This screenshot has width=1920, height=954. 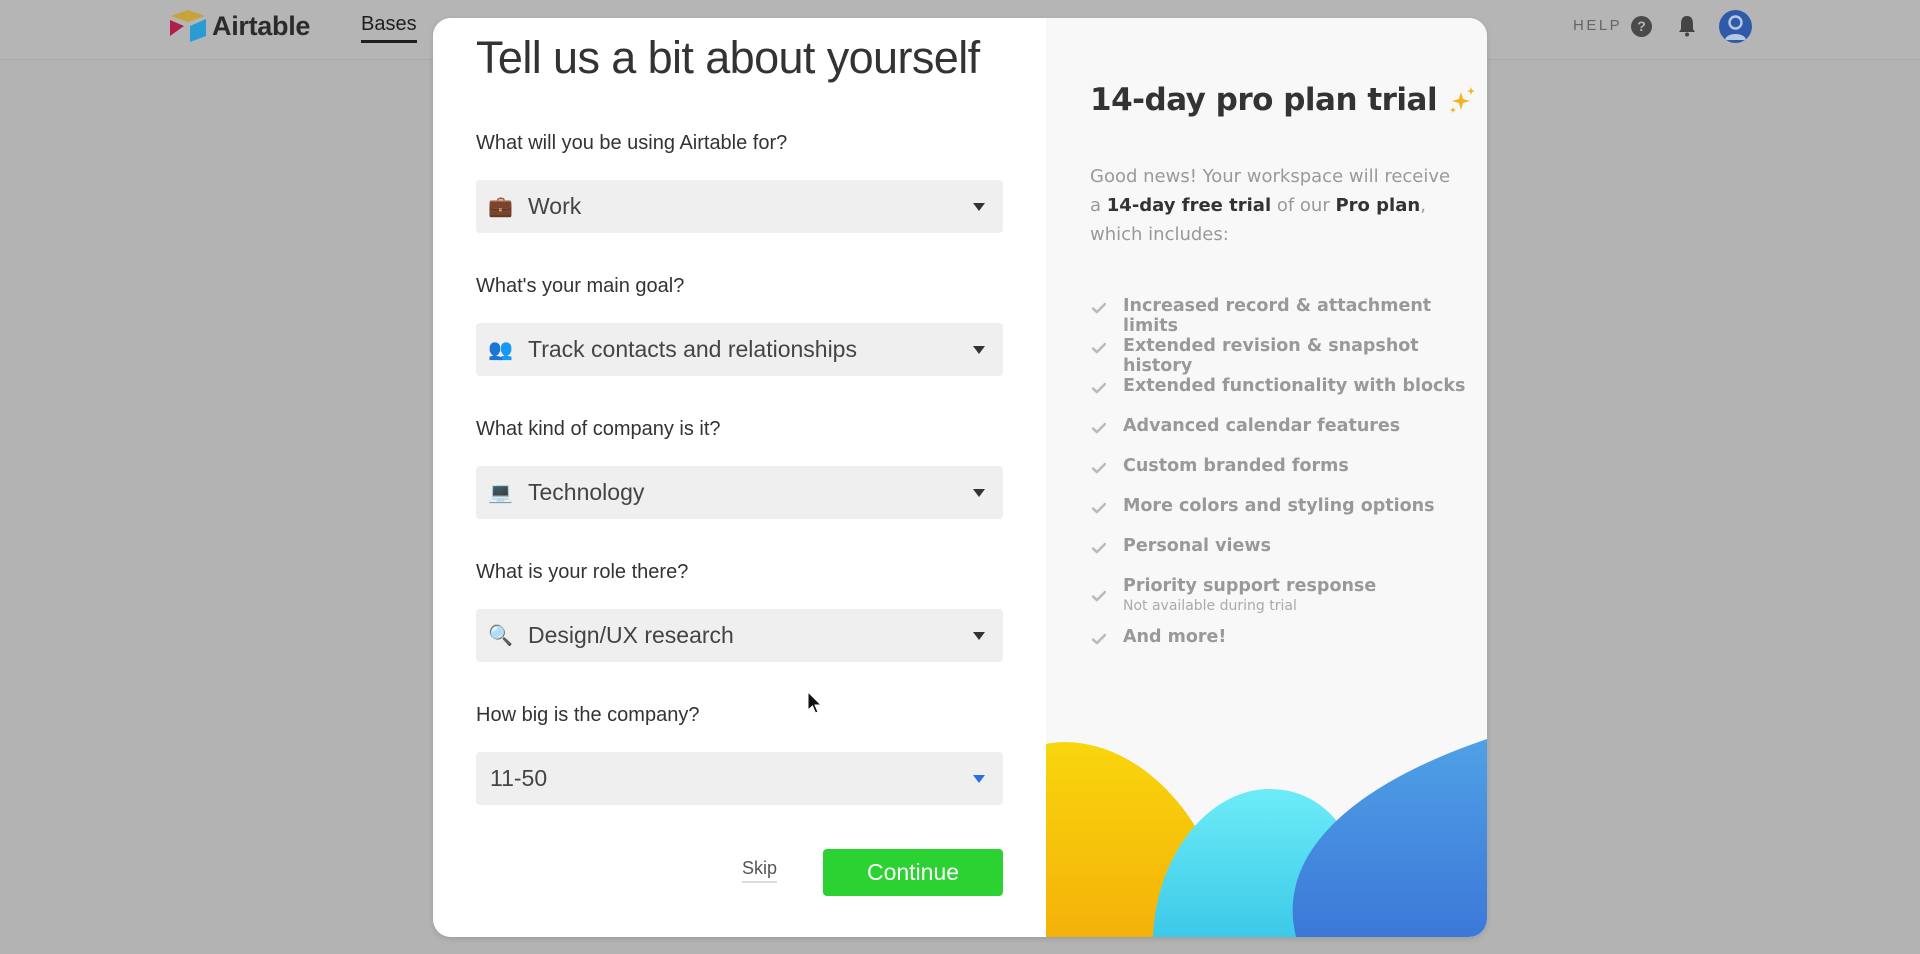 I want to click on mouse-cursor-icon, so click(x=815, y=702).